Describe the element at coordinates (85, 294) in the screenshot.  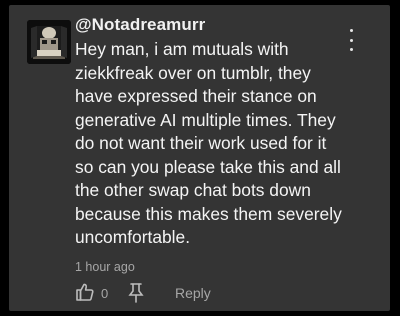
I see `thumbs-up-icon` at that location.